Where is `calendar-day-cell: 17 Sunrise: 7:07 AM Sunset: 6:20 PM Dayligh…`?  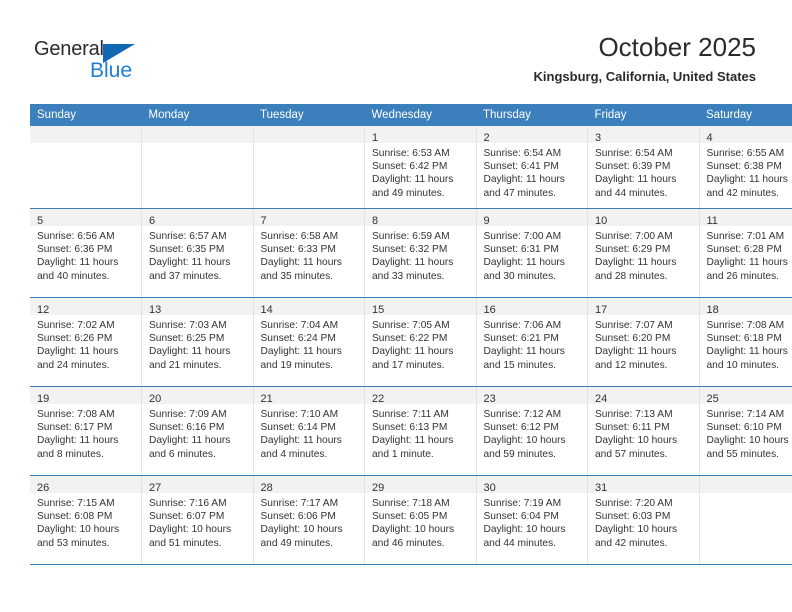
calendar-day-cell: 17 Sunrise: 7:07 AM Sunset: 6:20 PM Dayligh… is located at coordinates (643, 342).